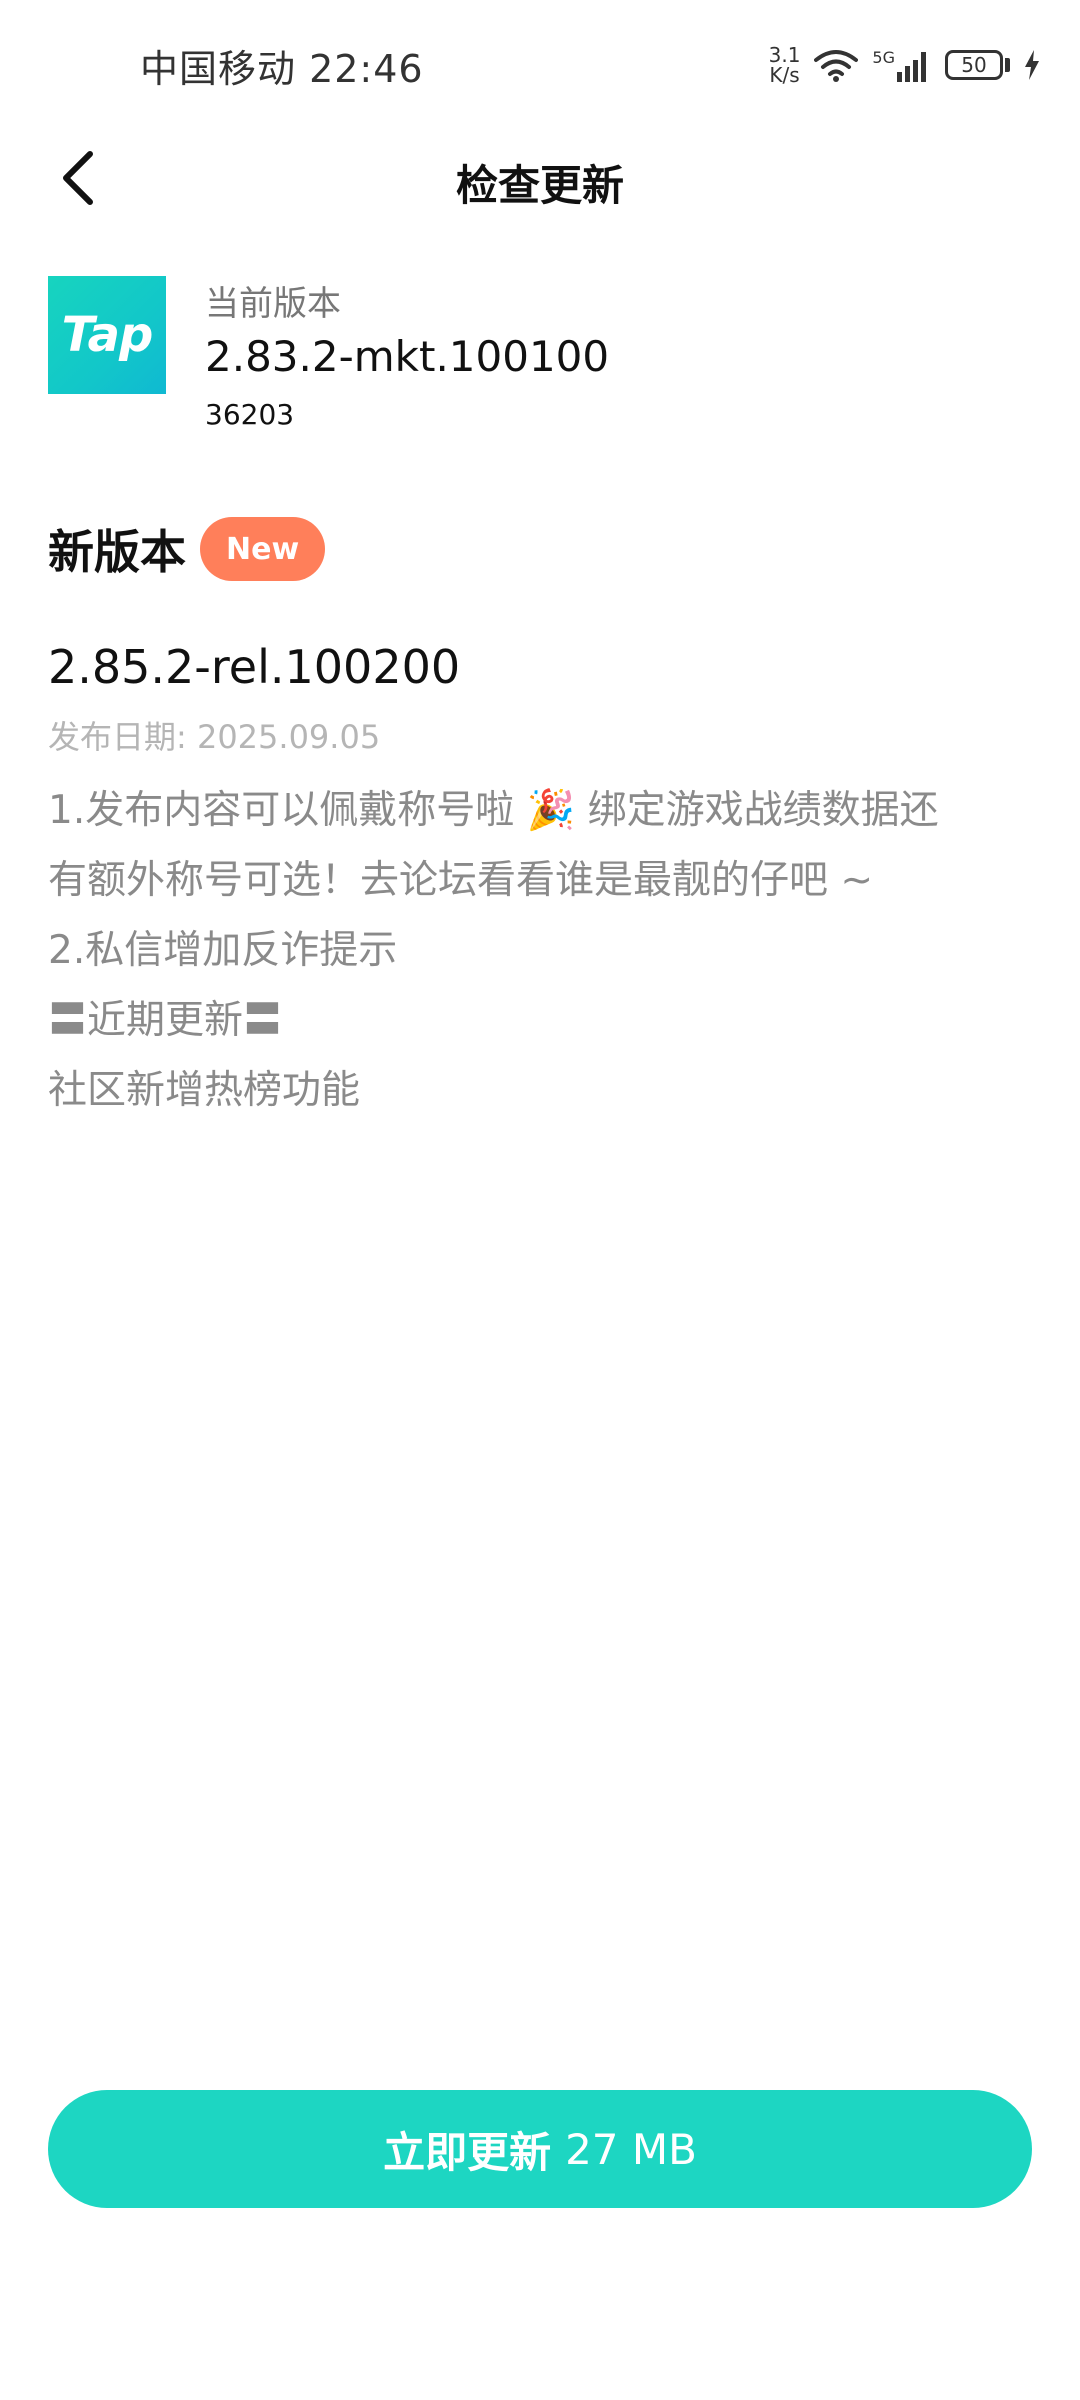  What do you see at coordinates (223, 950) in the screenshot?
I see `release-note-line: 2.私信增加反诈提示` at bounding box center [223, 950].